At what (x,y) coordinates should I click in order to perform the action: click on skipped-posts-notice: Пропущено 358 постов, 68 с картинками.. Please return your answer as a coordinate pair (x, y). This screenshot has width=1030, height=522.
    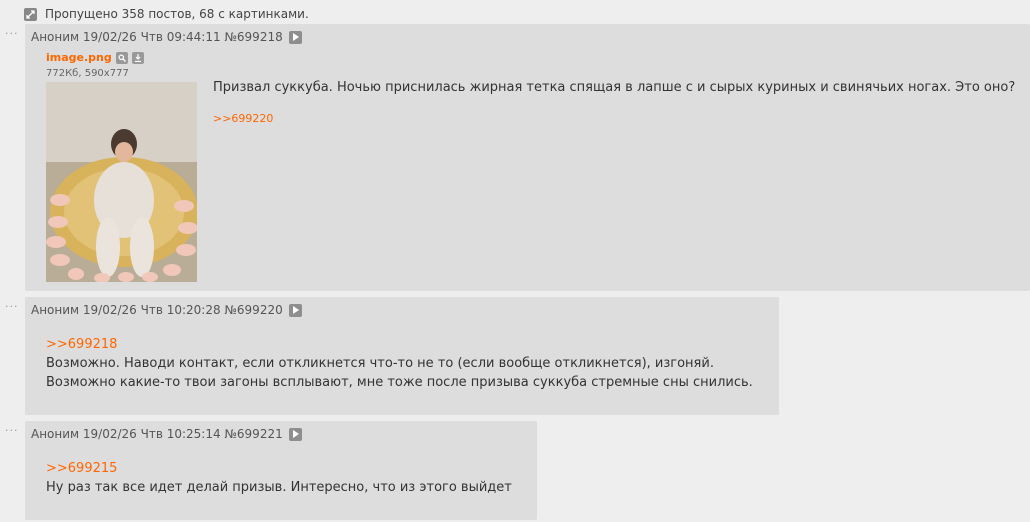
    Looking at the image, I should click on (166, 14).